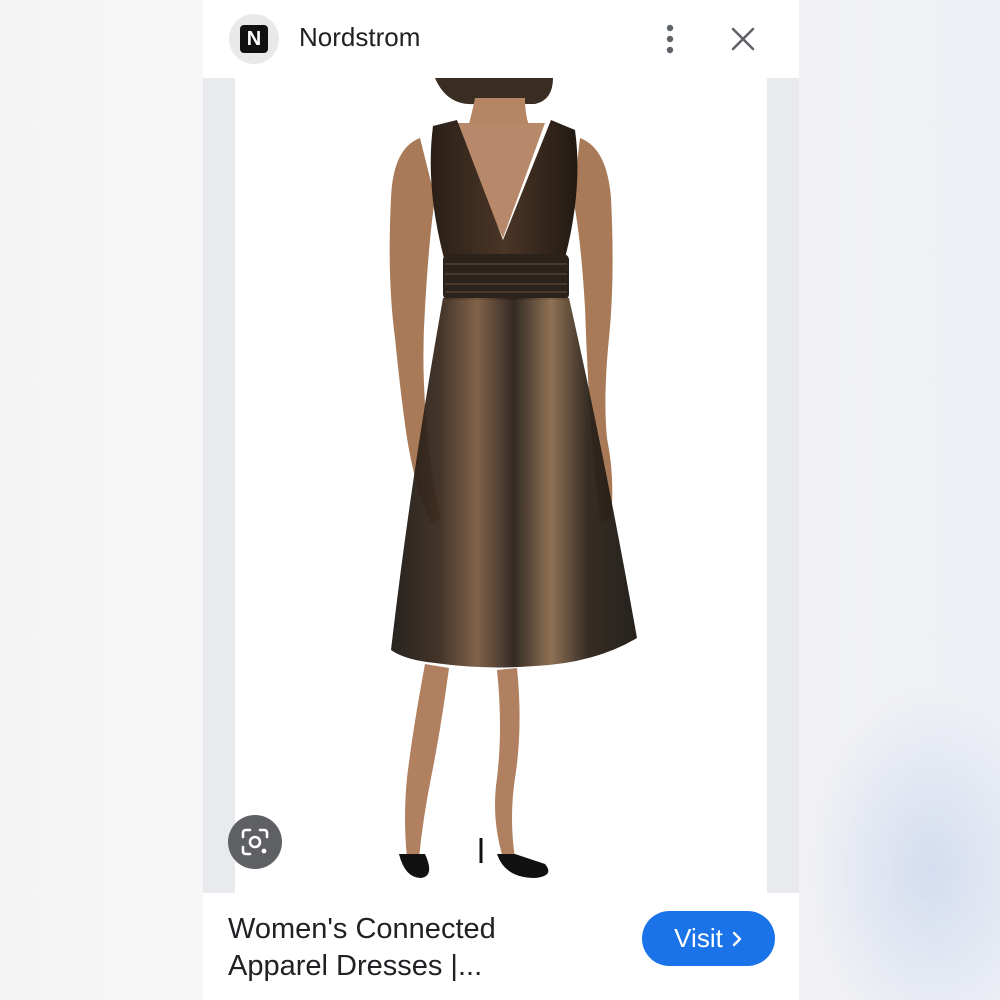 The width and height of the screenshot is (1000, 1000). What do you see at coordinates (737, 938) in the screenshot?
I see `chevron-right-icon` at bounding box center [737, 938].